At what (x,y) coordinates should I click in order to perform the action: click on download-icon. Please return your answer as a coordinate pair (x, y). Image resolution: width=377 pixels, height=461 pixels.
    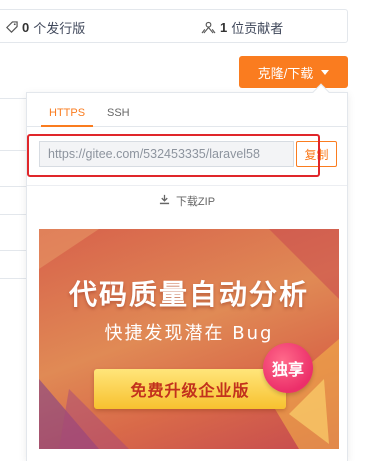
    Looking at the image, I should click on (164, 201).